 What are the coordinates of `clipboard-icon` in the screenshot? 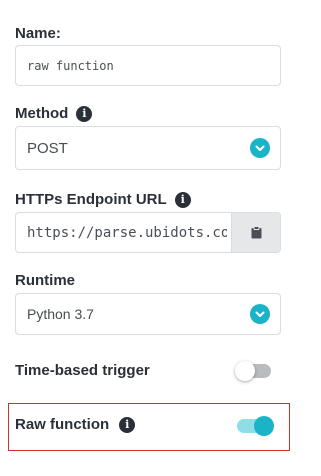 It's located at (256, 232).